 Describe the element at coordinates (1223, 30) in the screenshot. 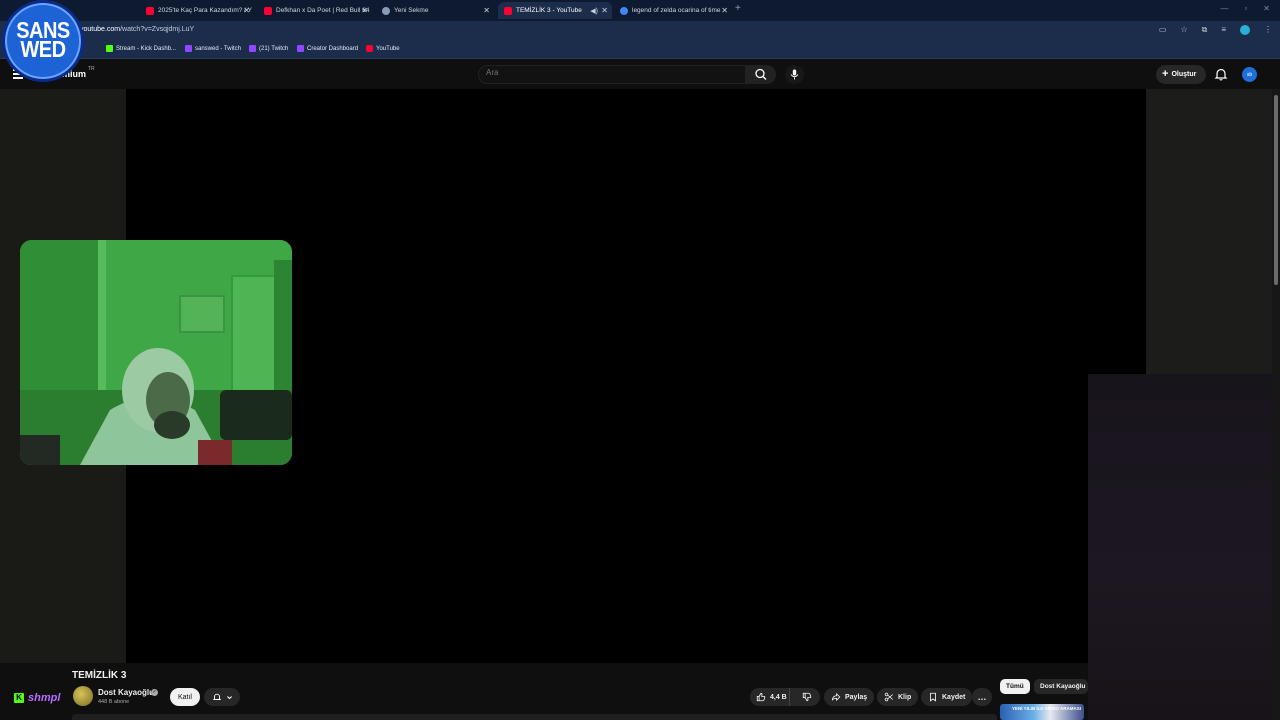

I see `media-controls-icon: ≡` at that location.